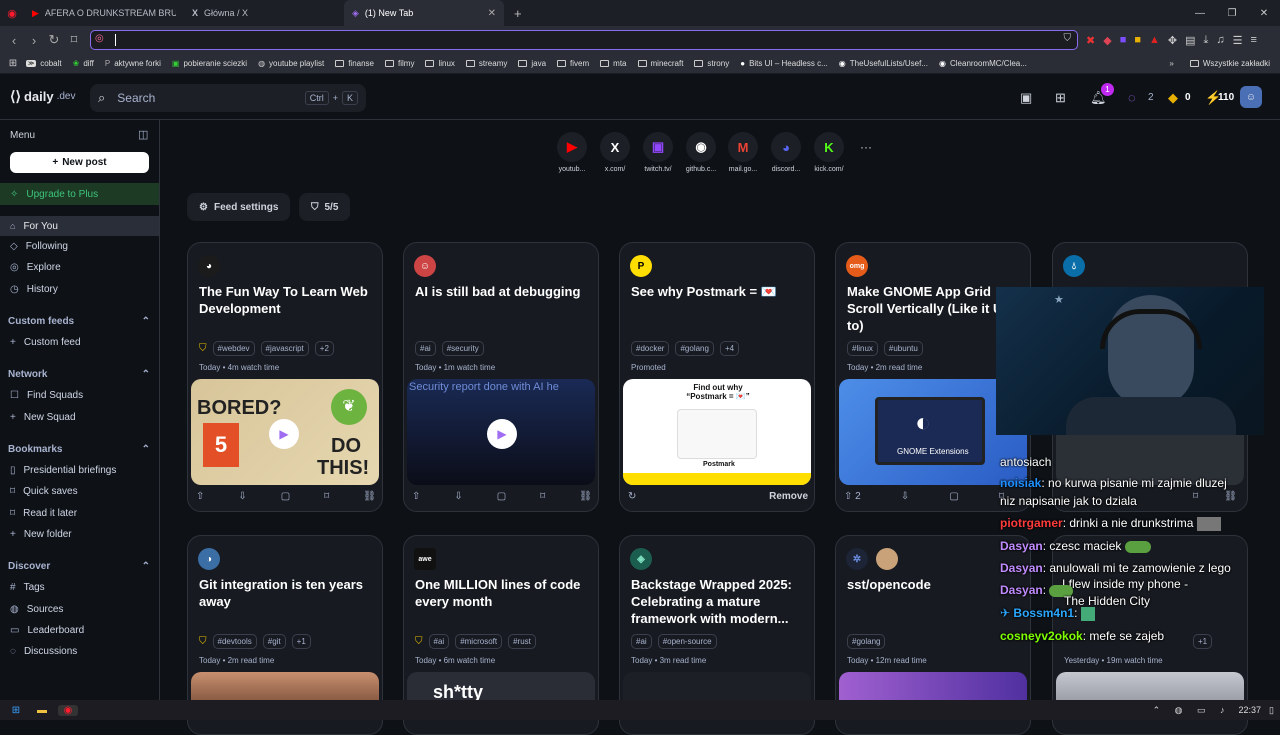 The image size is (1280, 735). Describe the element at coordinates (440, 63) in the screenshot. I see `bookmark-folder: linux` at that location.